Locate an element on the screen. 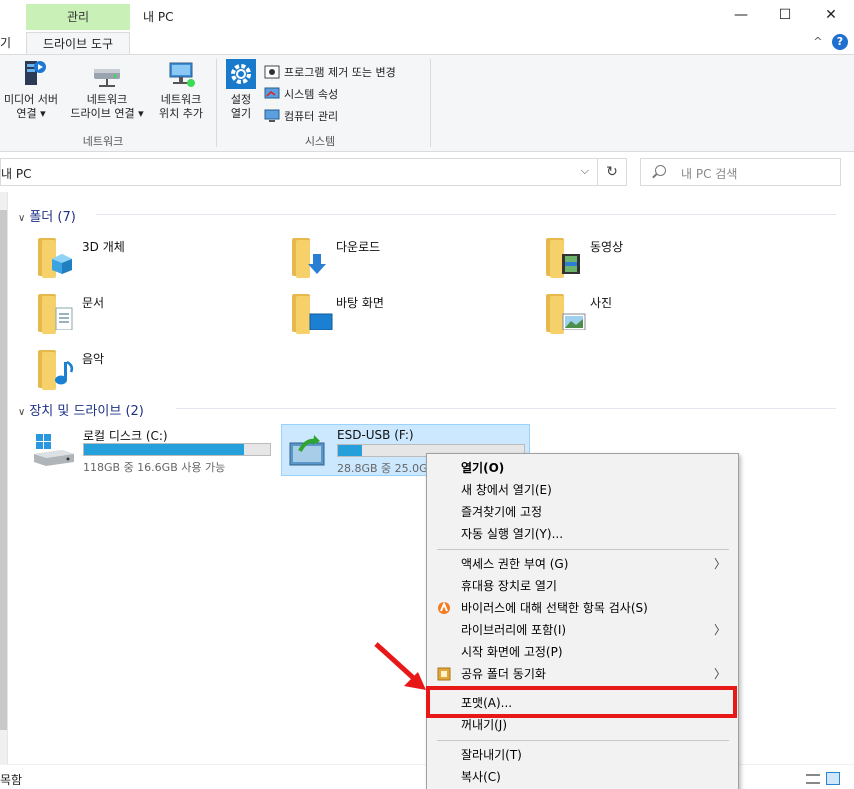 The height and width of the screenshot is (789, 854). close-button: ✕ is located at coordinates (831, 15).